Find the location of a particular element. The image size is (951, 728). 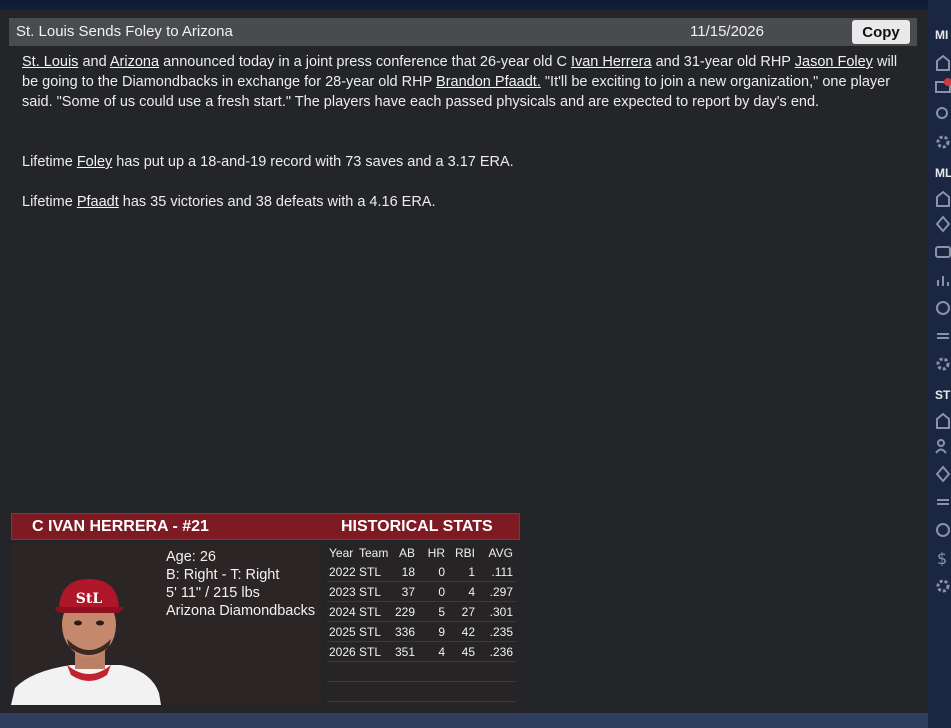

card-icon is located at coordinates (942, 252).